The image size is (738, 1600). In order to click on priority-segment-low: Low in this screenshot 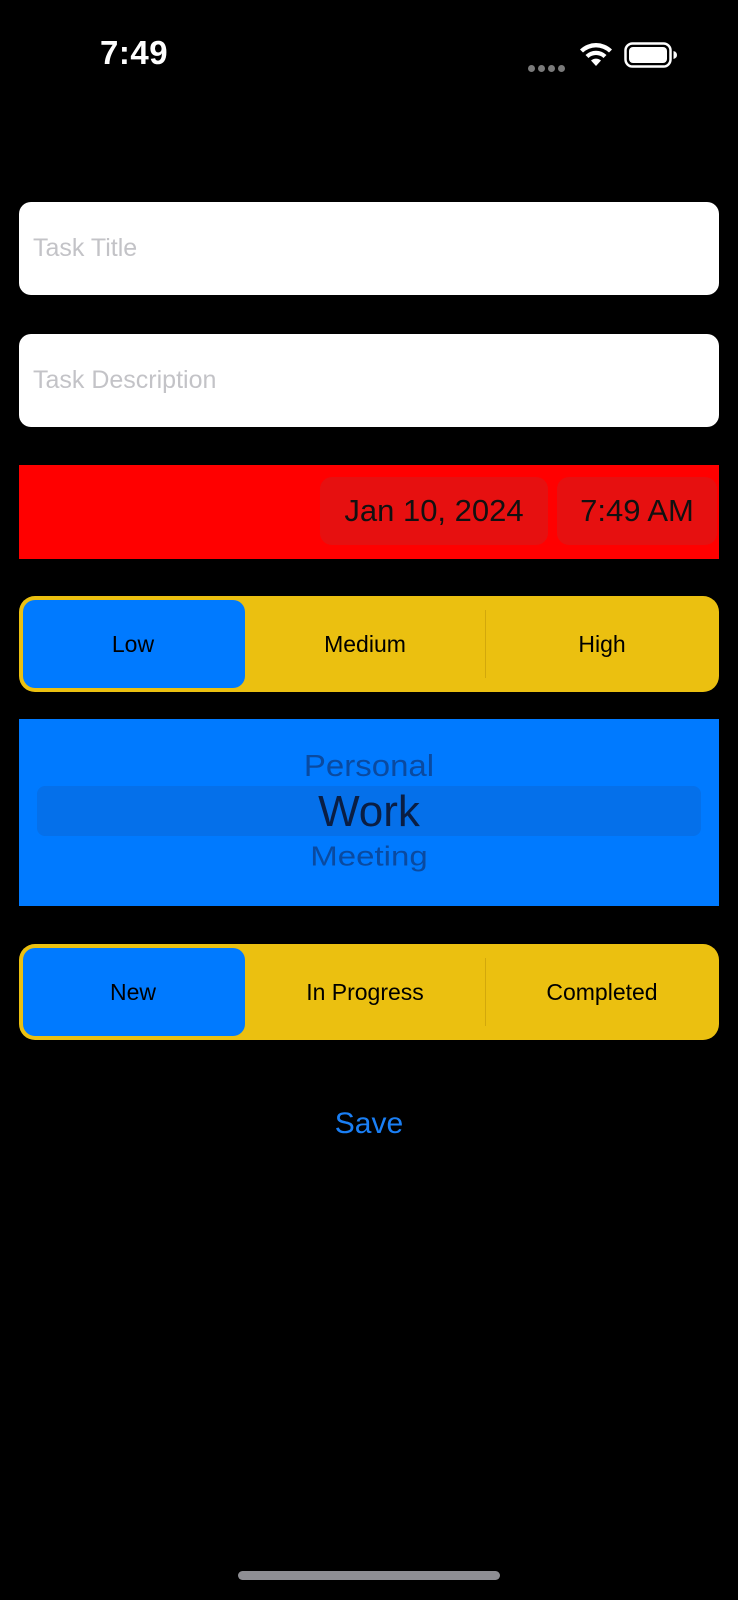, I will do `click(133, 644)`.